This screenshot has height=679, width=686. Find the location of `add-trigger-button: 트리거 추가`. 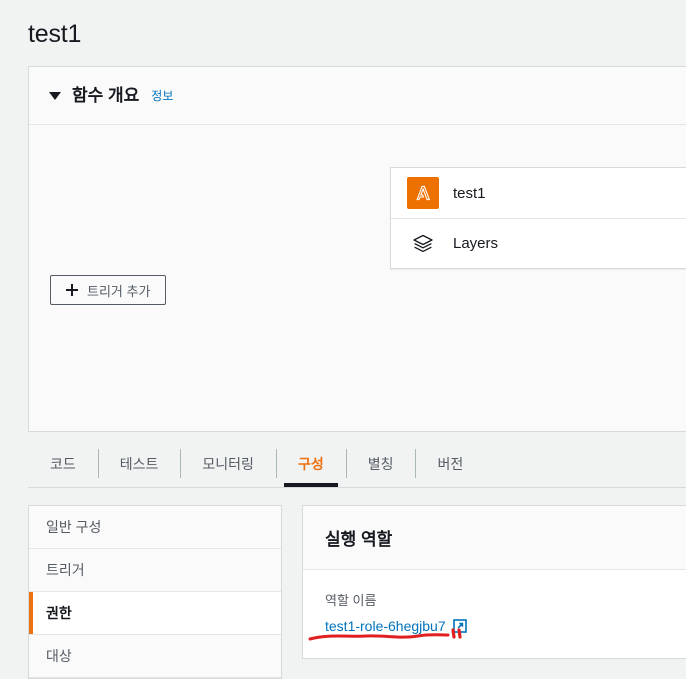

add-trigger-button: 트리거 추가 is located at coordinates (108, 290).